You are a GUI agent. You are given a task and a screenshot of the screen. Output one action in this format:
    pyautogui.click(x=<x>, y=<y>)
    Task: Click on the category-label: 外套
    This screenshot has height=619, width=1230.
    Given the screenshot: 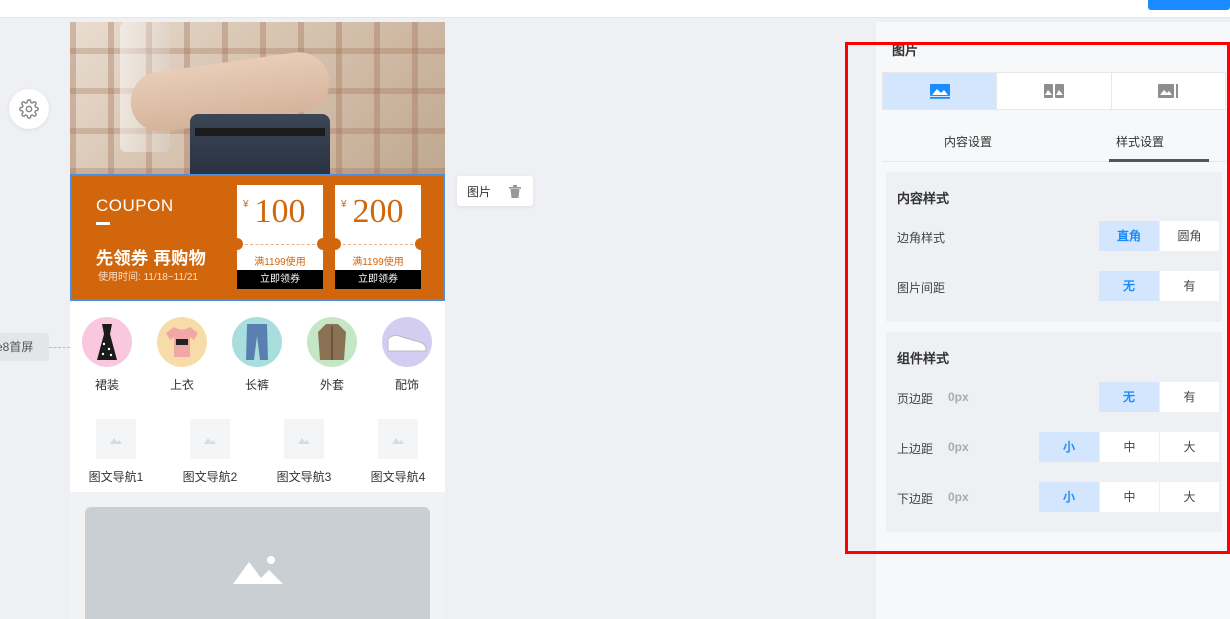 What is the action you would take?
    pyautogui.click(x=331, y=385)
    